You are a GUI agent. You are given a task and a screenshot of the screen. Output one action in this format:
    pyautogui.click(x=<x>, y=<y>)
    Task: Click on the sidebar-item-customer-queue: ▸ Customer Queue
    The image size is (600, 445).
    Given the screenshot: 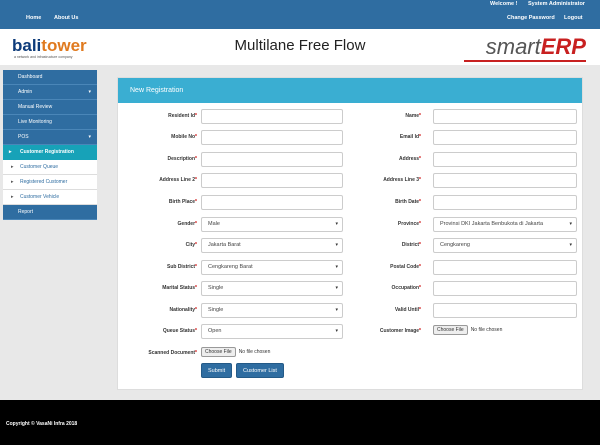 What is the action you would take?
    pyautogui.click(x=50, y=167)
    